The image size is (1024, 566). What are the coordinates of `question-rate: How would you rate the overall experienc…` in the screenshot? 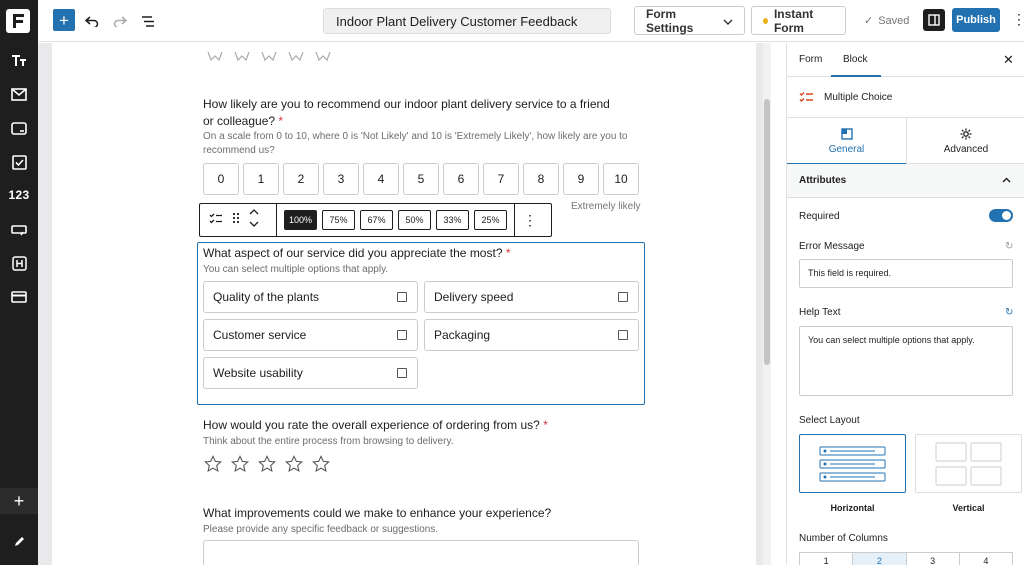 It's located at (375, 425).